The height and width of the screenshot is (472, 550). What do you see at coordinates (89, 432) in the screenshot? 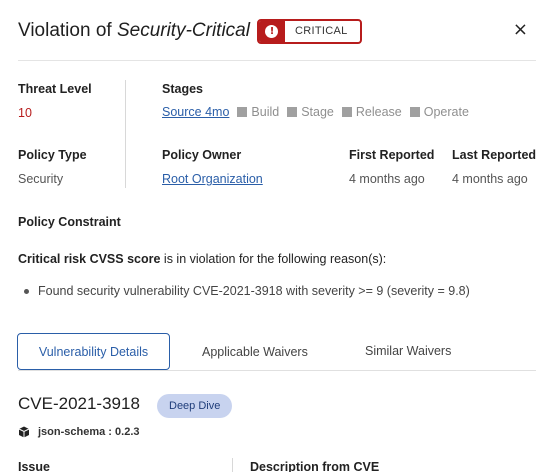
I see `package-label: json-schema : 0.2.3` at bounding box center [89, 432].